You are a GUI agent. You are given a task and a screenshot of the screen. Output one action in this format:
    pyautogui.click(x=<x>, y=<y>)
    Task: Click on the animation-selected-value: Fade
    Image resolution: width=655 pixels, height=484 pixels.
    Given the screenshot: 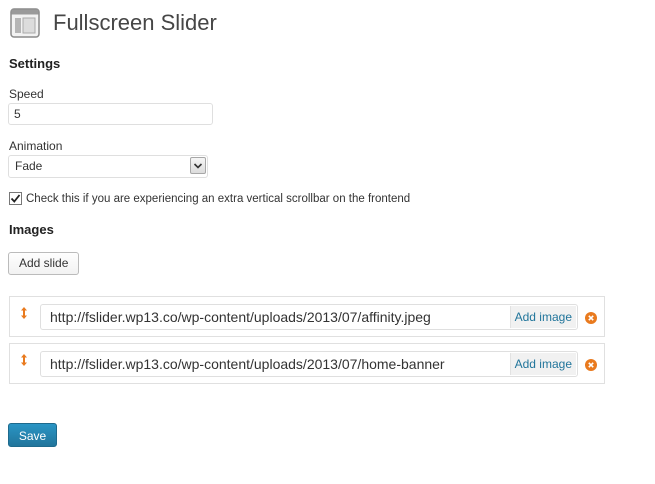 What is the action you would take?
    pyautogui.click(x=29, y=166)
    